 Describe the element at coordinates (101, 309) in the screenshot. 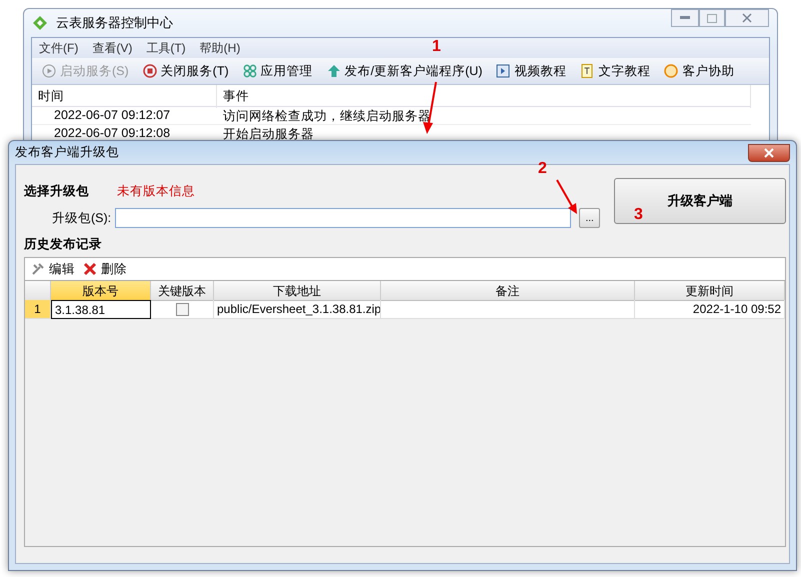

I see `table-cell: 3.1.38.81` at that location.